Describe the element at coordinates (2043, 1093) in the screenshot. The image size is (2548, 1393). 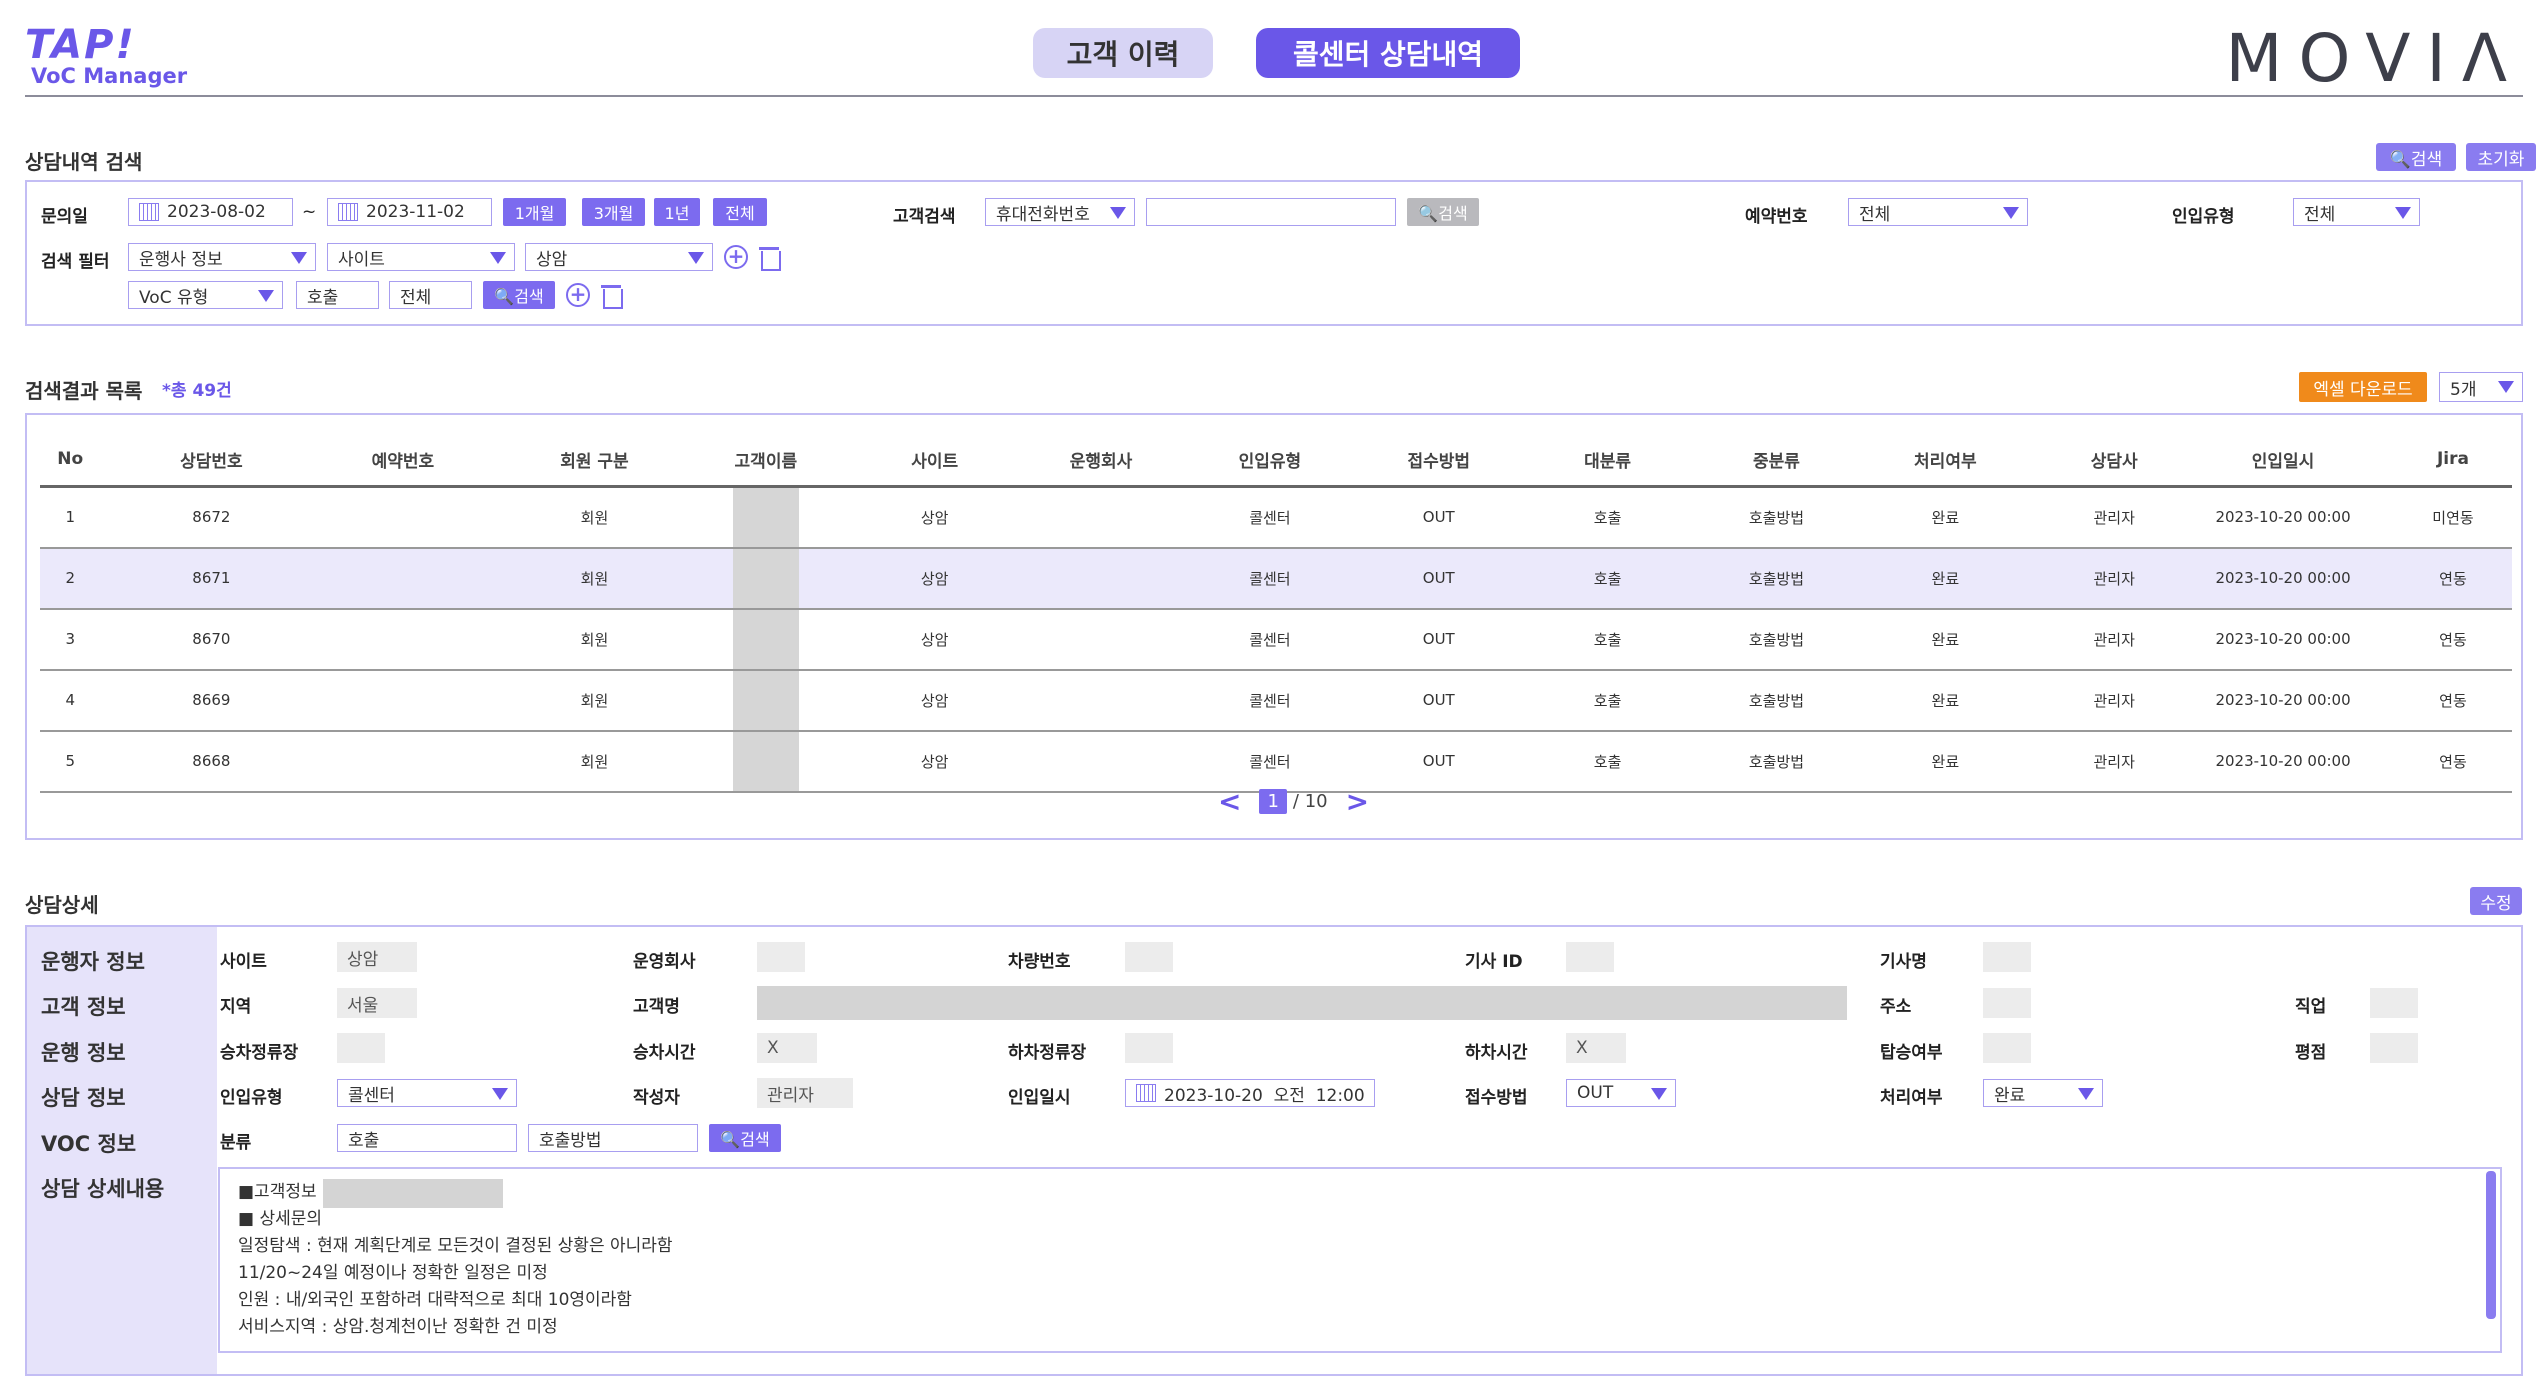
I see `detail-status-select: 완료` at that location.